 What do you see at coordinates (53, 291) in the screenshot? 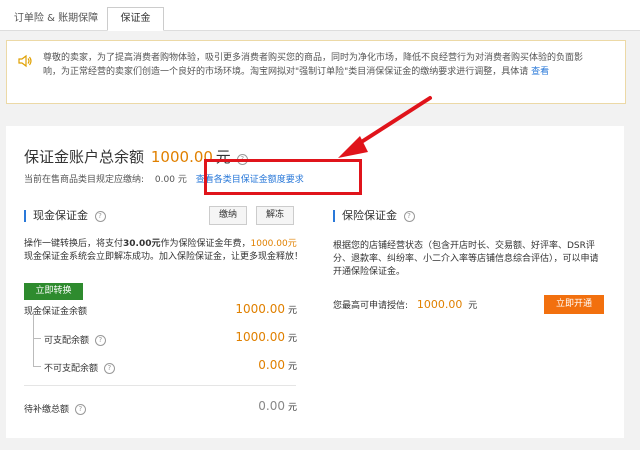
I see `convert-now-button: 立即转换` at bounding box center [53, 291].